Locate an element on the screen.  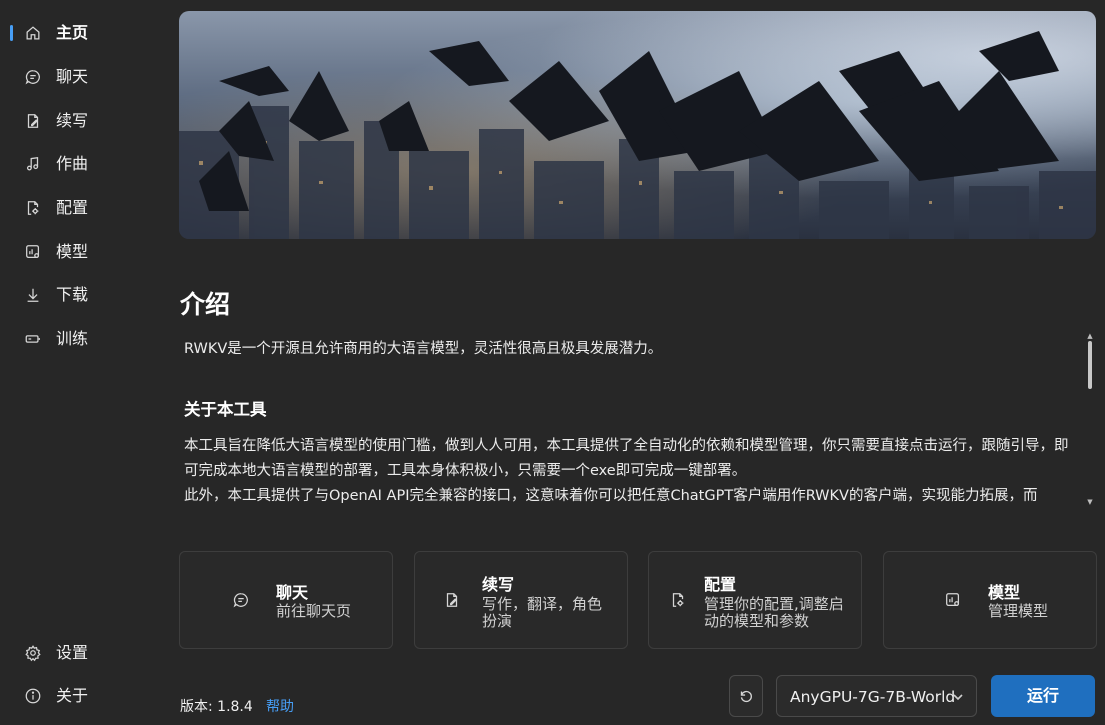
reset-button is located at coordinates (746, 696).